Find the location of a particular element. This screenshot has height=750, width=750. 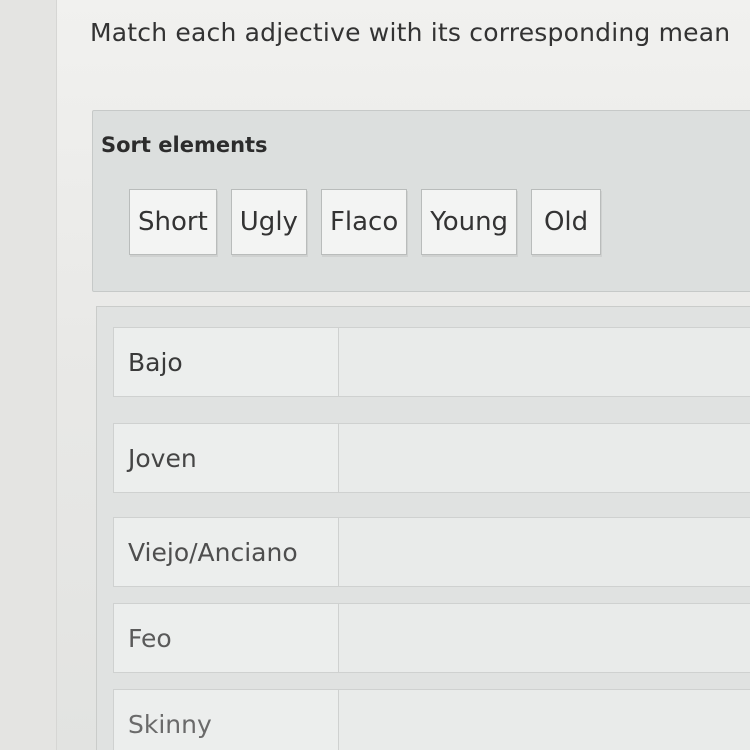

match-row-viejo-anciano: Viejo/Anciano is located at coordinates (431, 552).